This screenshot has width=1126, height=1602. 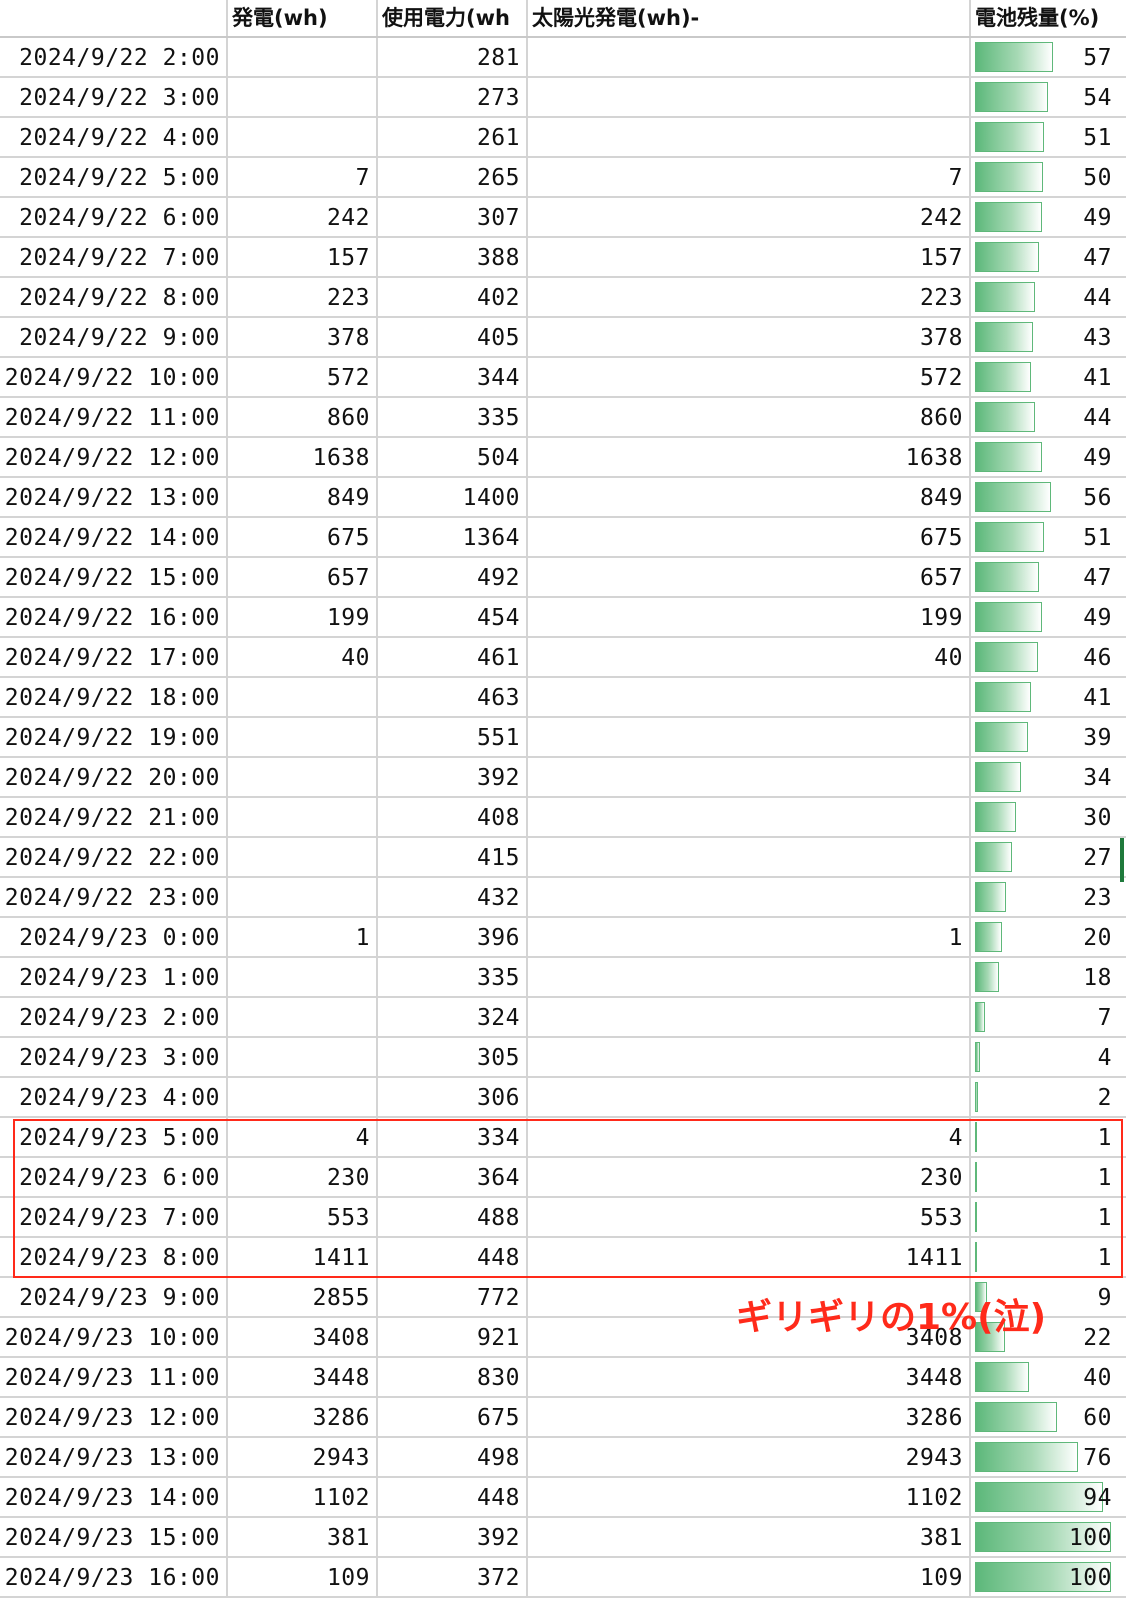 I want to click on cell-usage: 498, so click(x=453, y=1457).